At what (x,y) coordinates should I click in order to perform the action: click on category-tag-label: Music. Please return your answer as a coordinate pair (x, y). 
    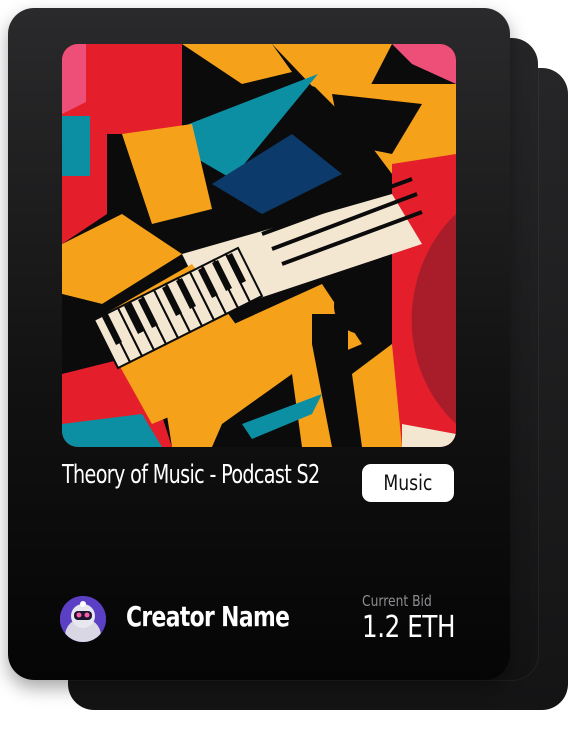
    Looking at the image, I should click on (408, 483).